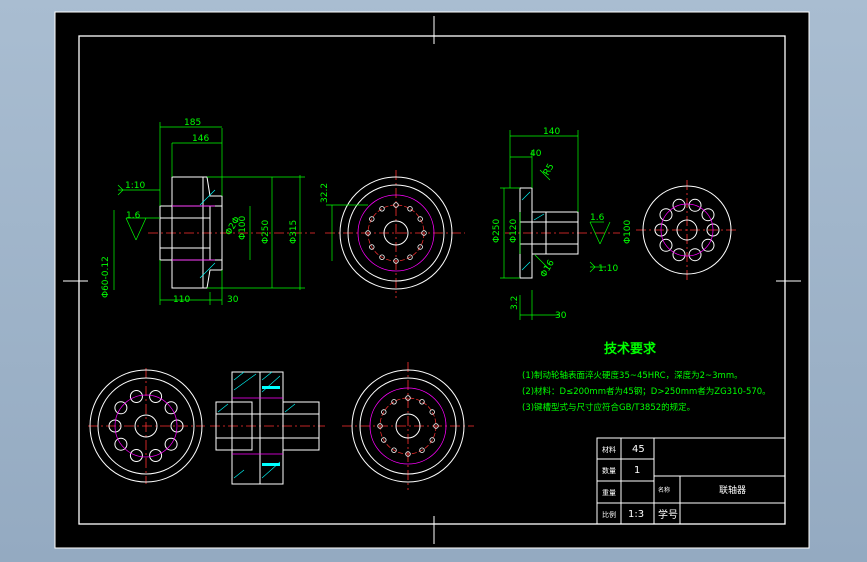  Describe the element at coordinates (514, 230) in the screenshot. I see `dim-phi120: Φ120` at that location.